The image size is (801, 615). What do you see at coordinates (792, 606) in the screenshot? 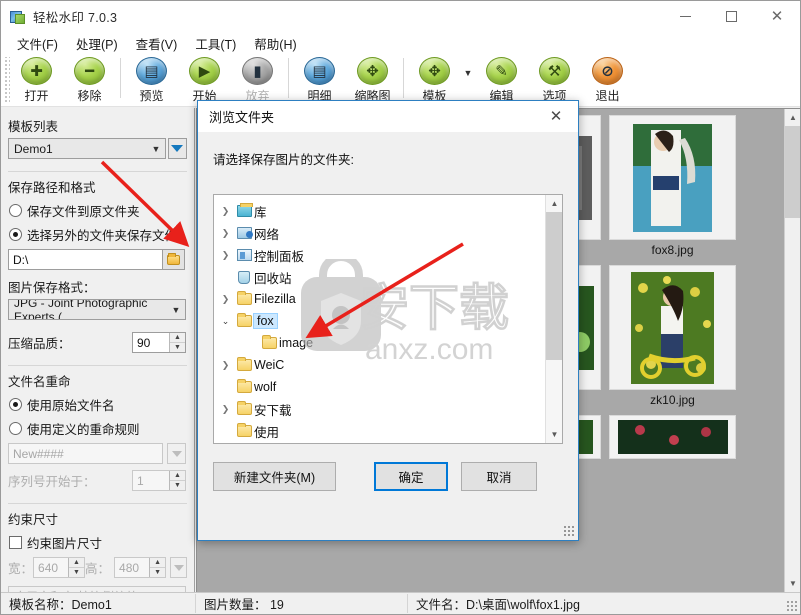
I see `window-resize-grip` at bounding box center [792, 606].